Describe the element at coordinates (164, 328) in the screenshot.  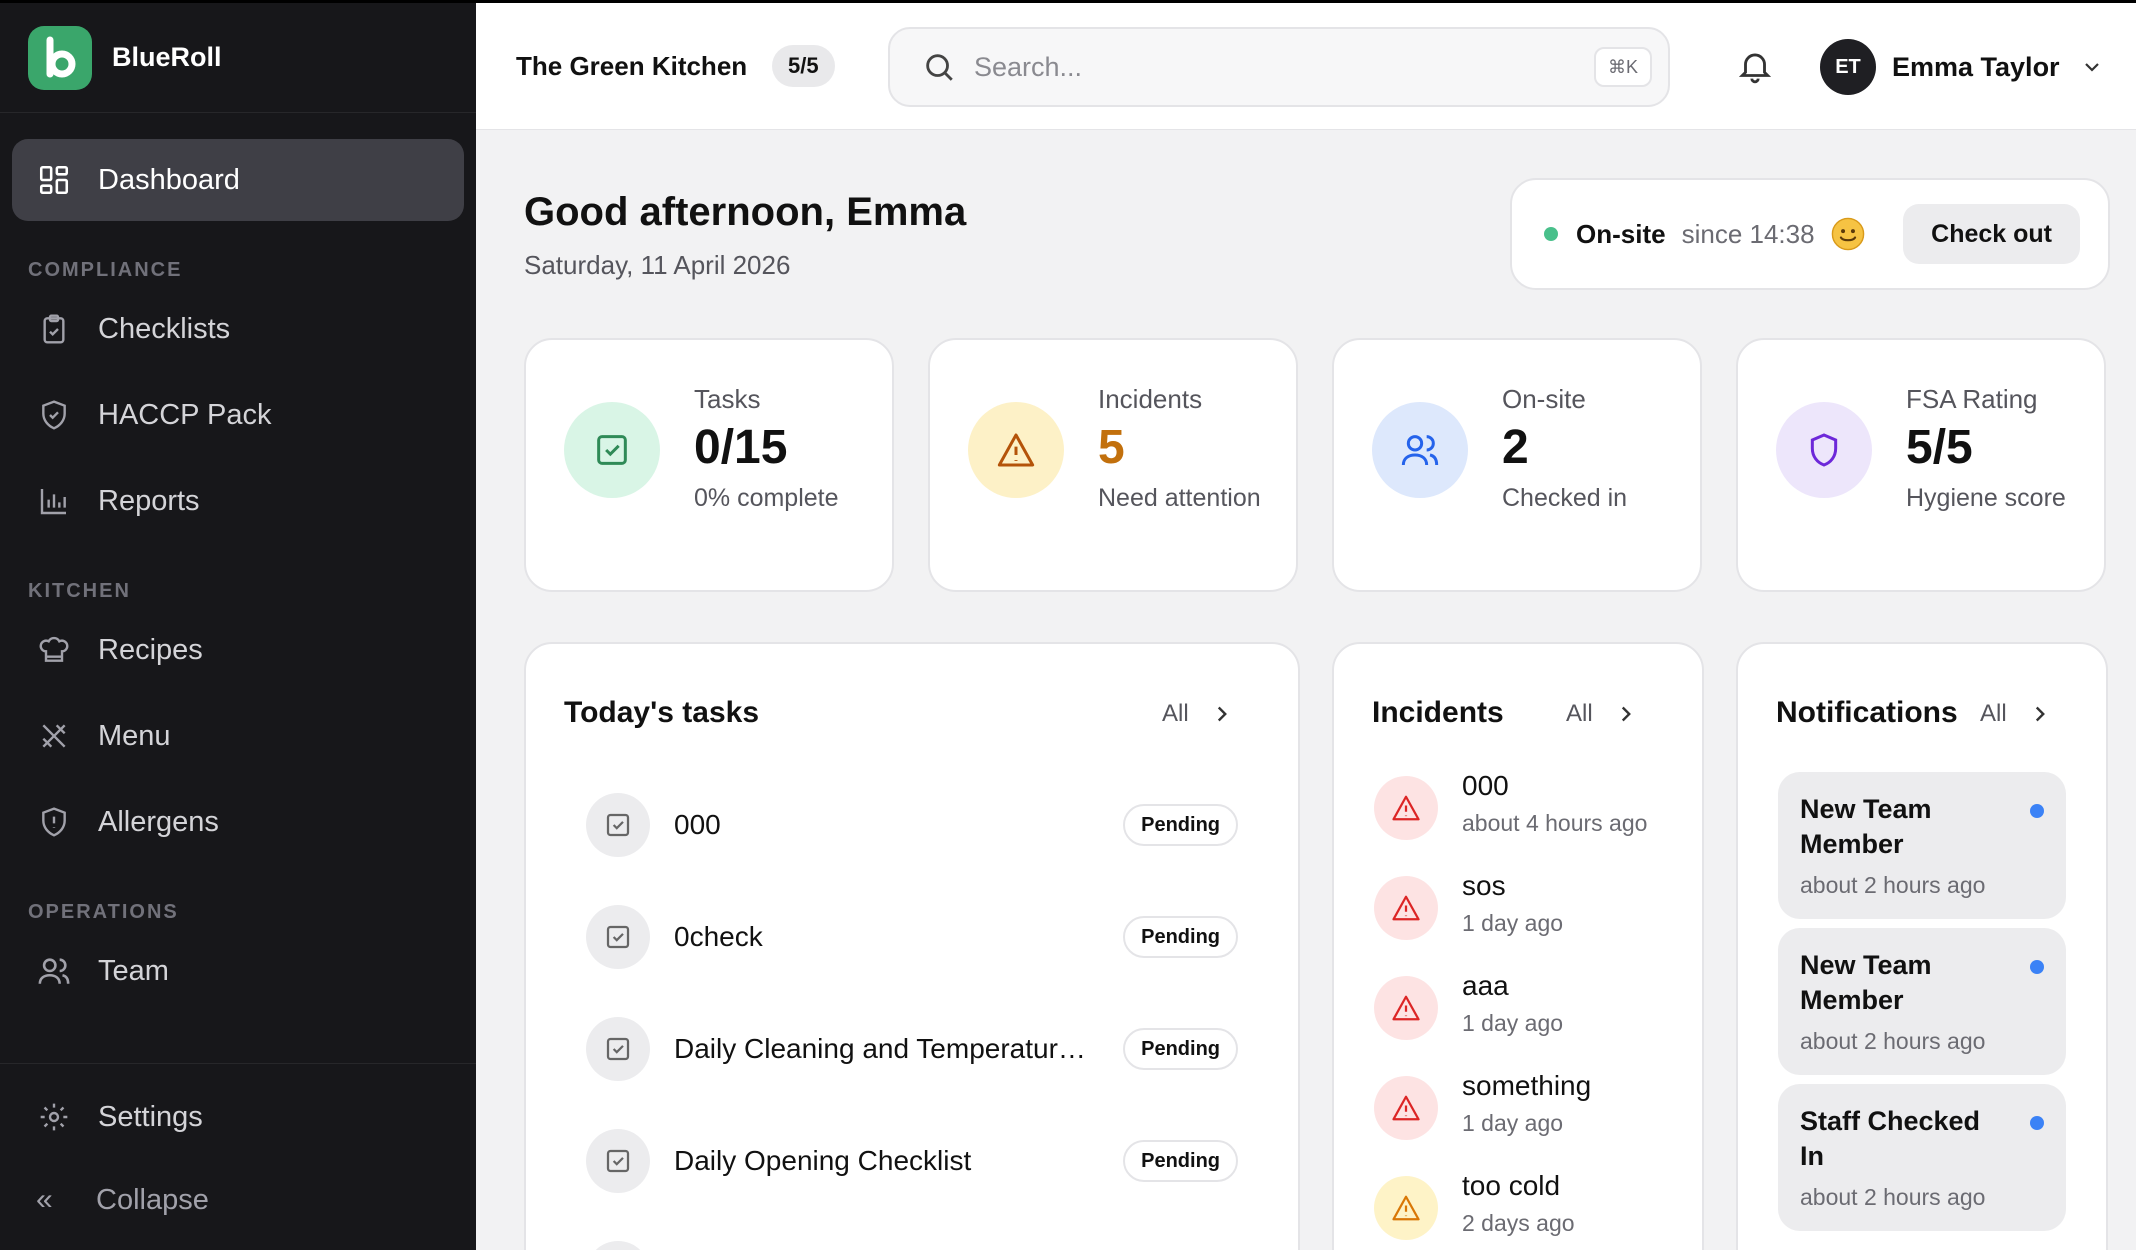
I see `sidebar-item-label: Checklists` at that location.